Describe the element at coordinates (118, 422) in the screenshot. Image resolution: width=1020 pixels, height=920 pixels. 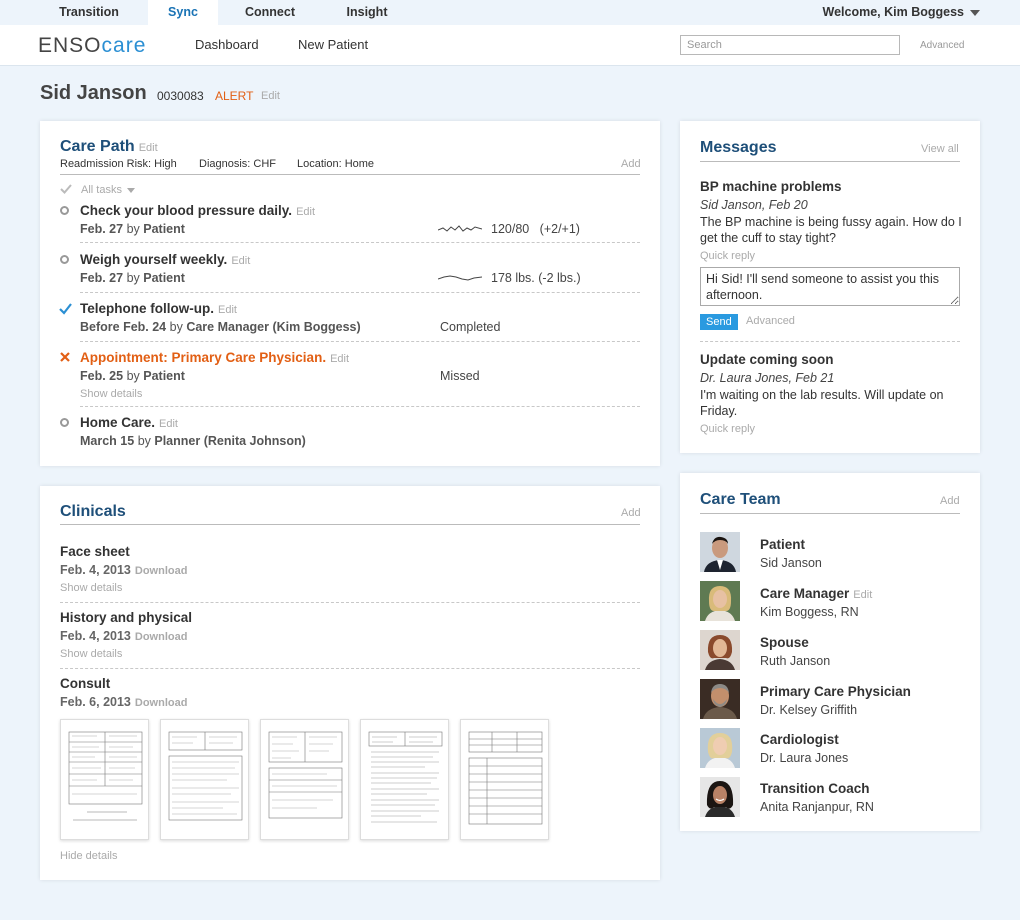
I see `task-title-text: Home Care.` at that location.